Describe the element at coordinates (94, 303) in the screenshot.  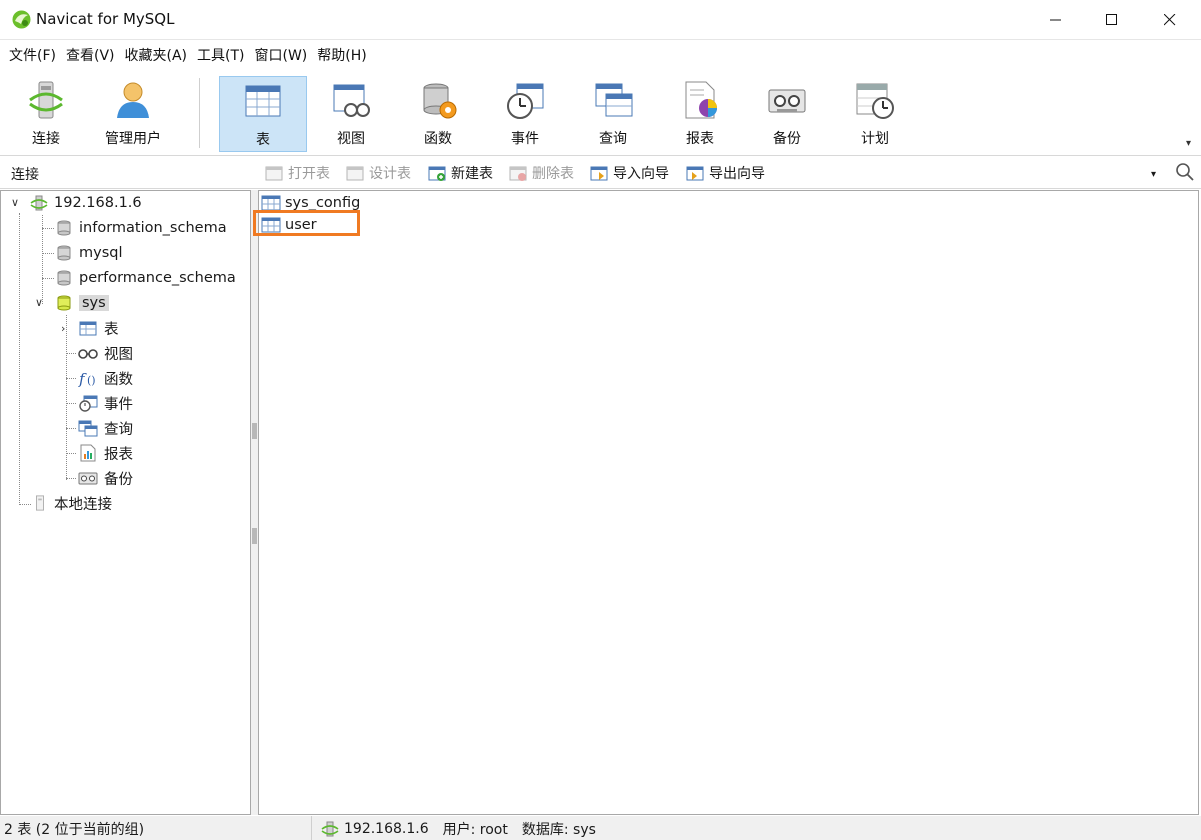
I see `tree-db-label: sys` at that location.